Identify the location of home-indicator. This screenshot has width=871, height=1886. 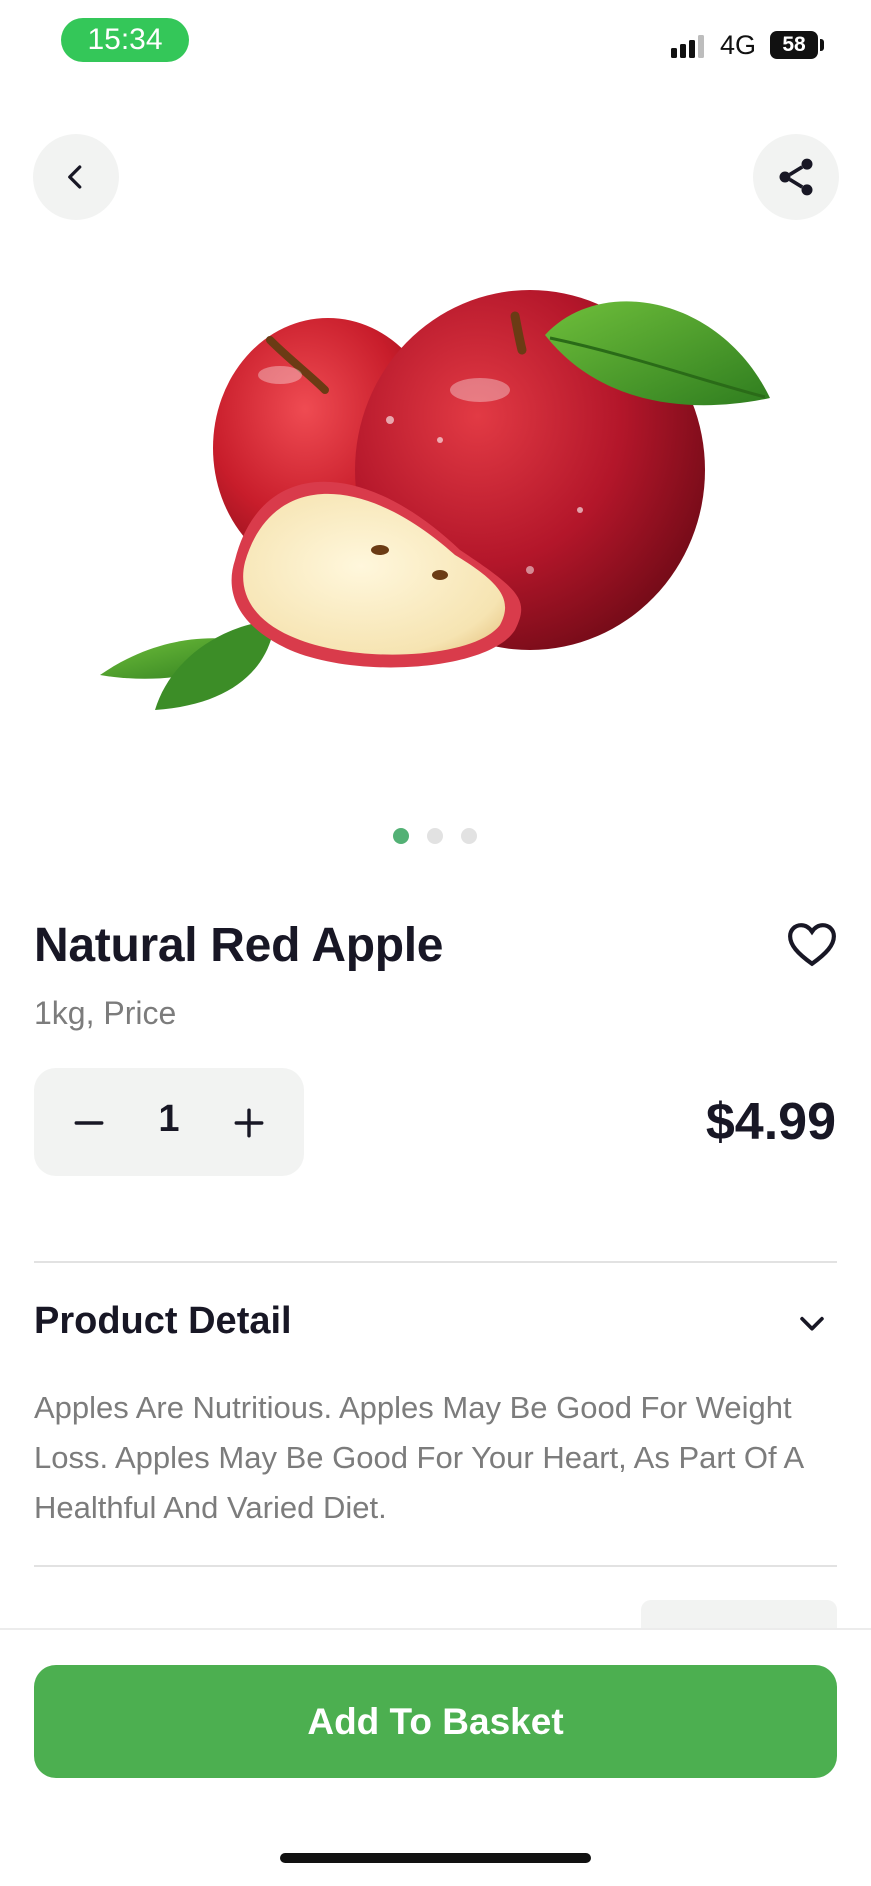
(435, 1858).